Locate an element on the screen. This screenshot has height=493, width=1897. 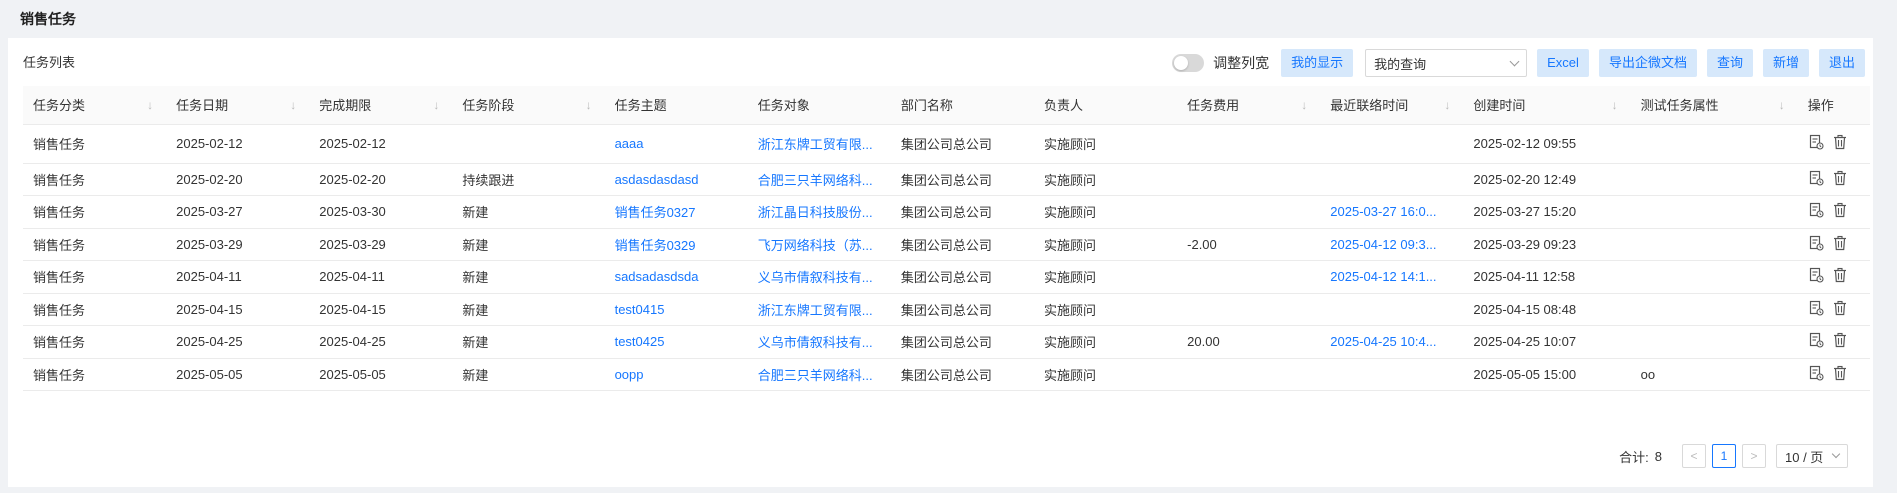
prev-page-button: < is located at coordinates (1694, 456).